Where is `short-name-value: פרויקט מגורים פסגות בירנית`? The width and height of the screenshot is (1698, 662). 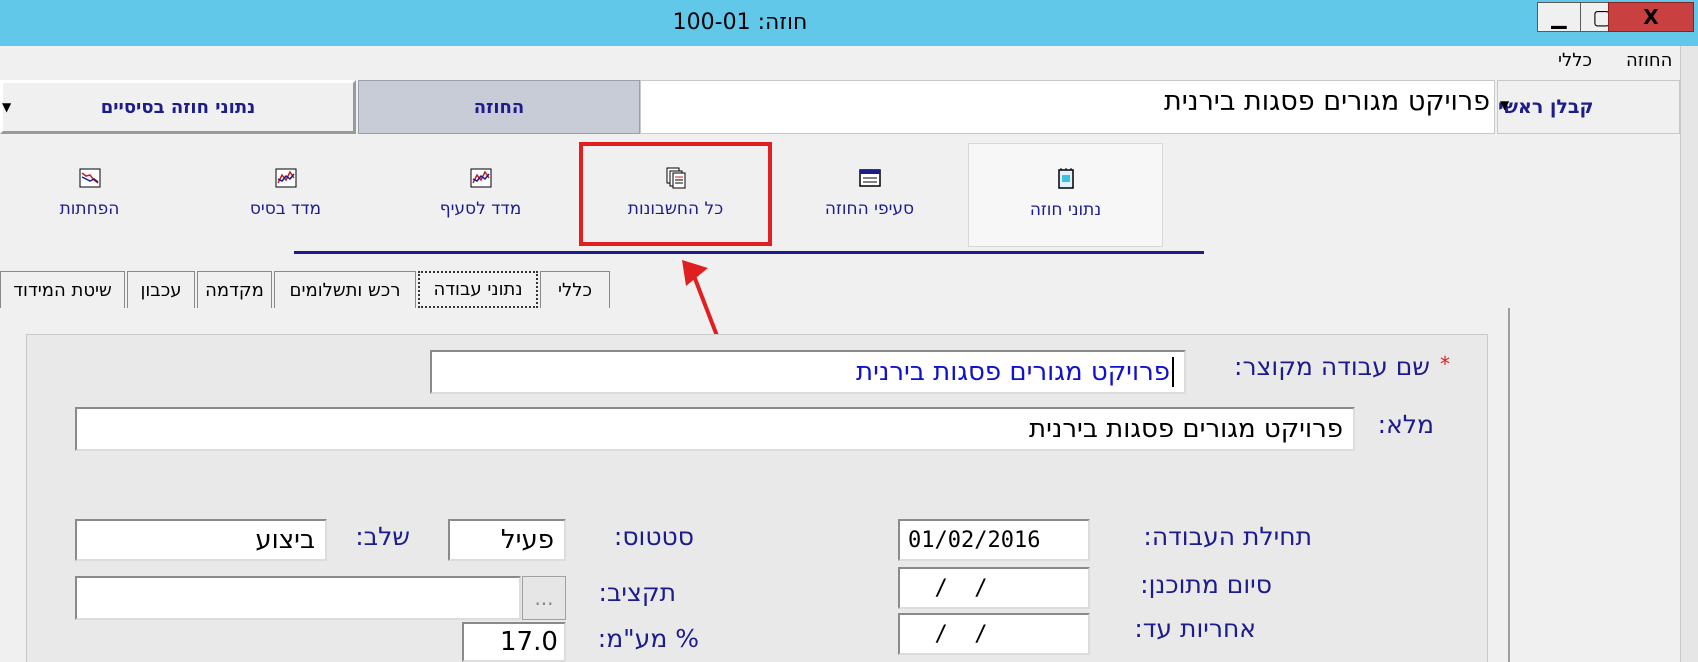
short-name-value: פרויקט מגורים פסגות בירנית is located at coordinates (1013, 372).